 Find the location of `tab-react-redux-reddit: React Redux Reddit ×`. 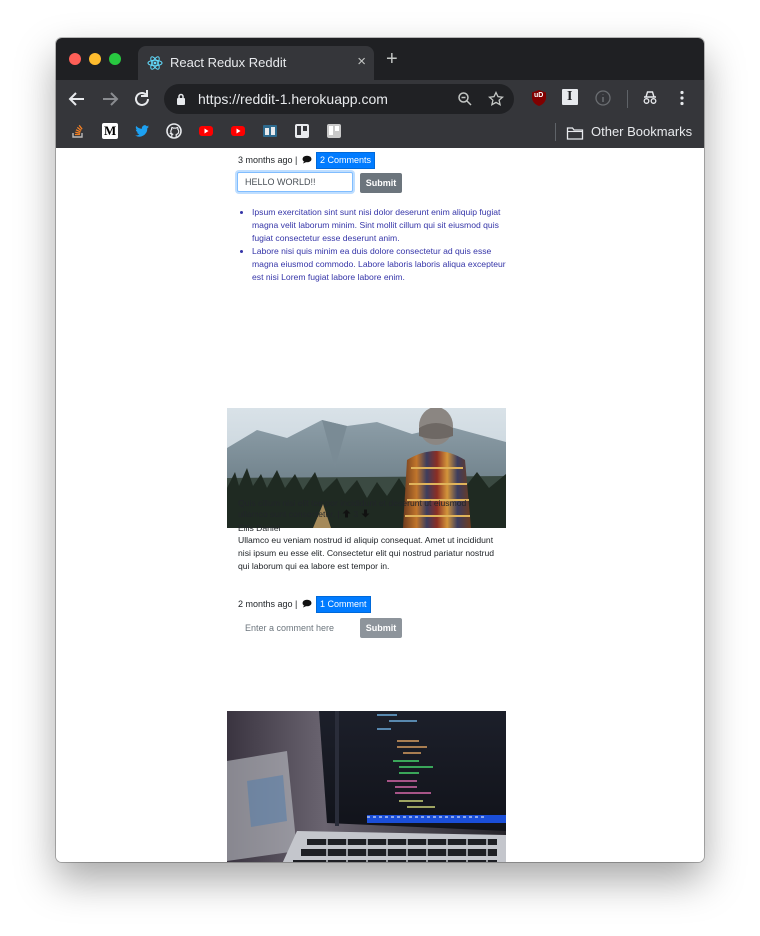

tab-react-redux-reddit: React Redux Reddit × is located at coordinates (256, 63).